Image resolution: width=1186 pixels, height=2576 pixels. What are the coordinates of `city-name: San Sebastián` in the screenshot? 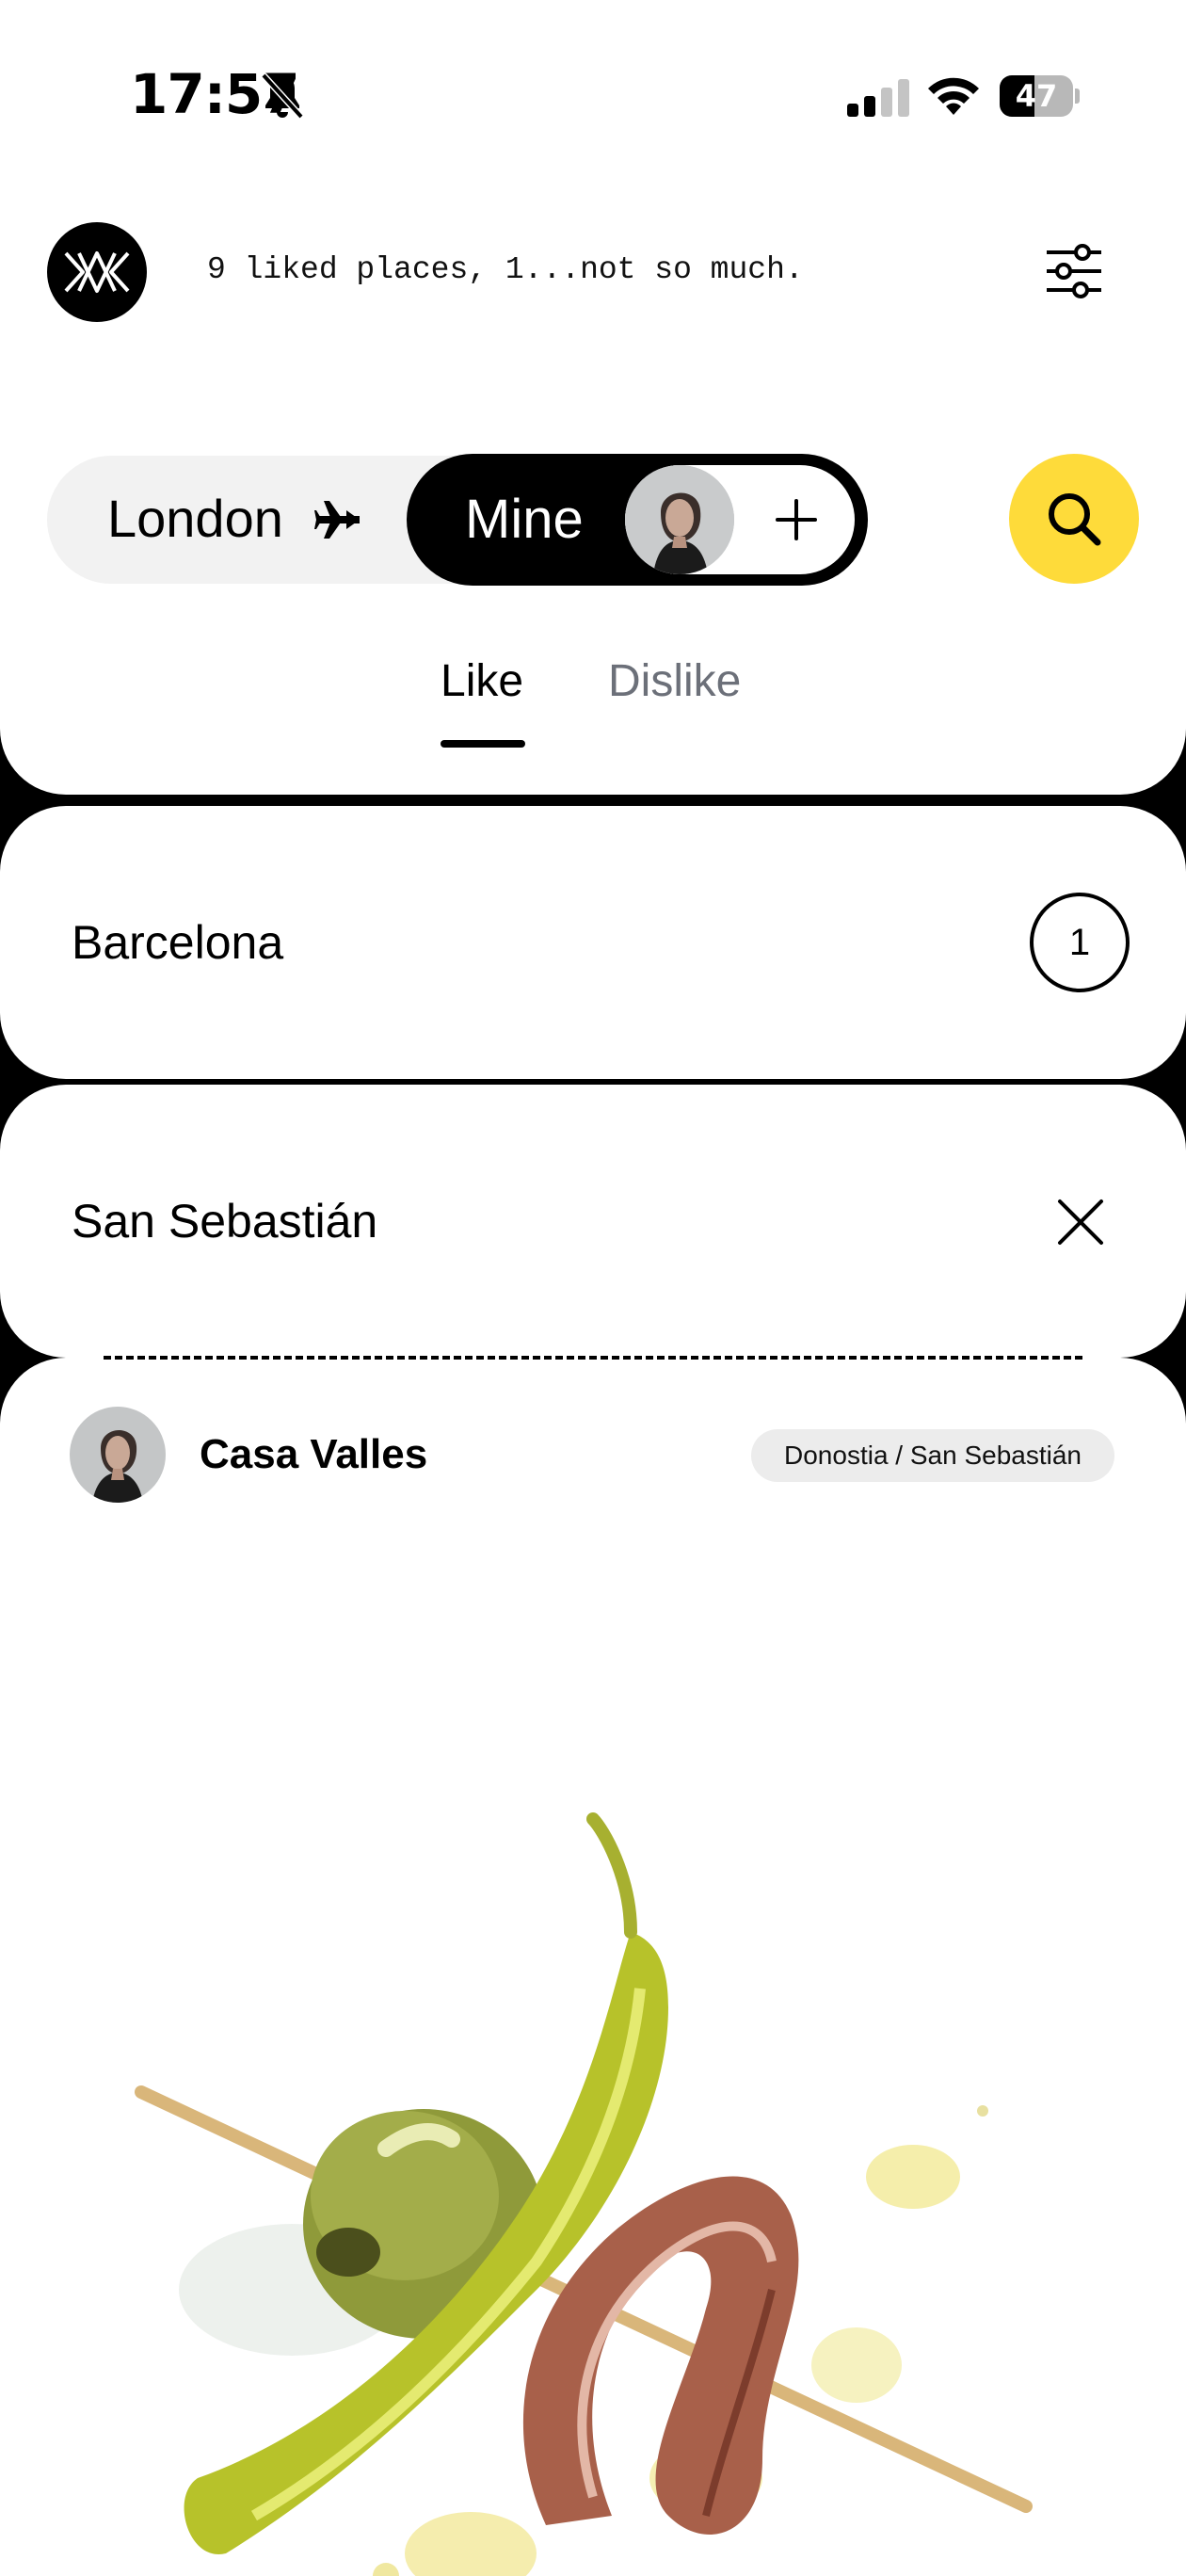 It's located at (225, 1221).